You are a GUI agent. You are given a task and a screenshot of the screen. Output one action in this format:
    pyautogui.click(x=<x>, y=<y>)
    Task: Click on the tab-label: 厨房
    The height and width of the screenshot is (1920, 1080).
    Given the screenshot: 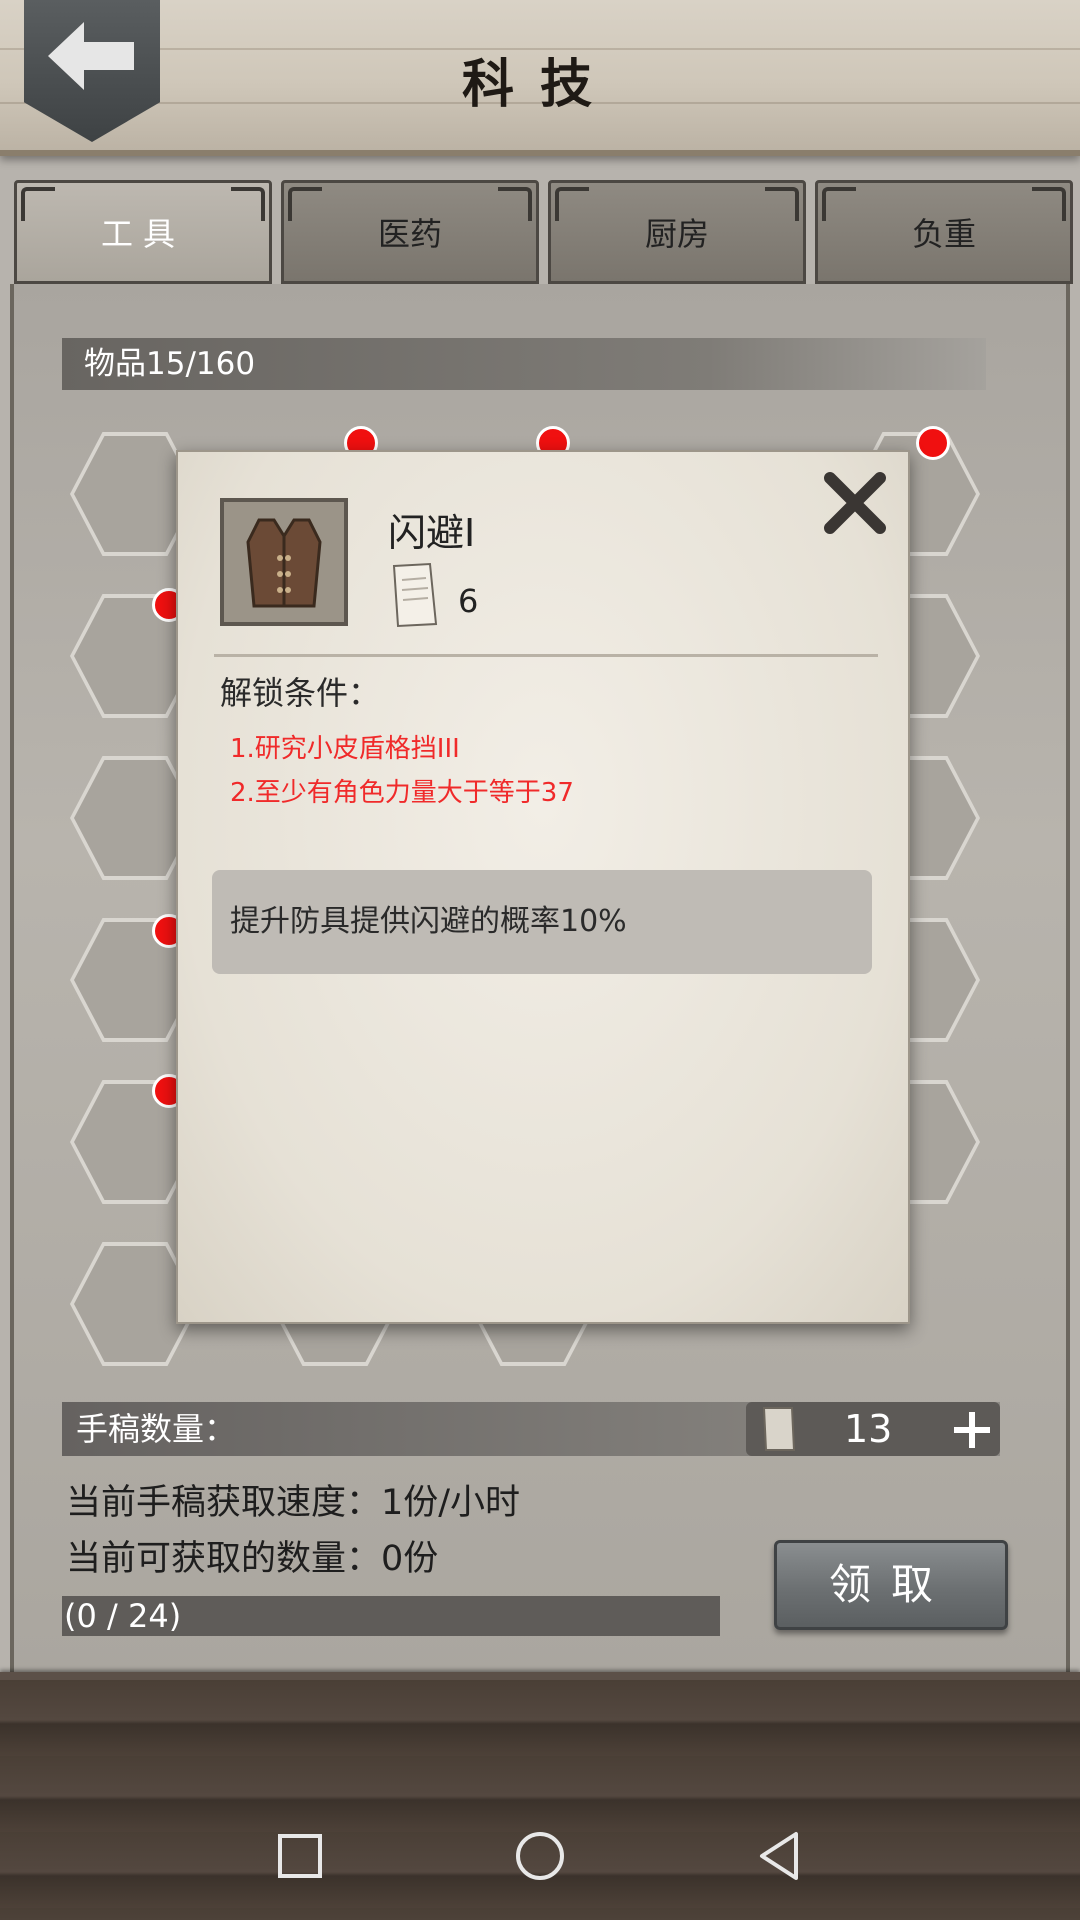 What is the action you would take?
    pyautogui.click(x=676, y=234)
    